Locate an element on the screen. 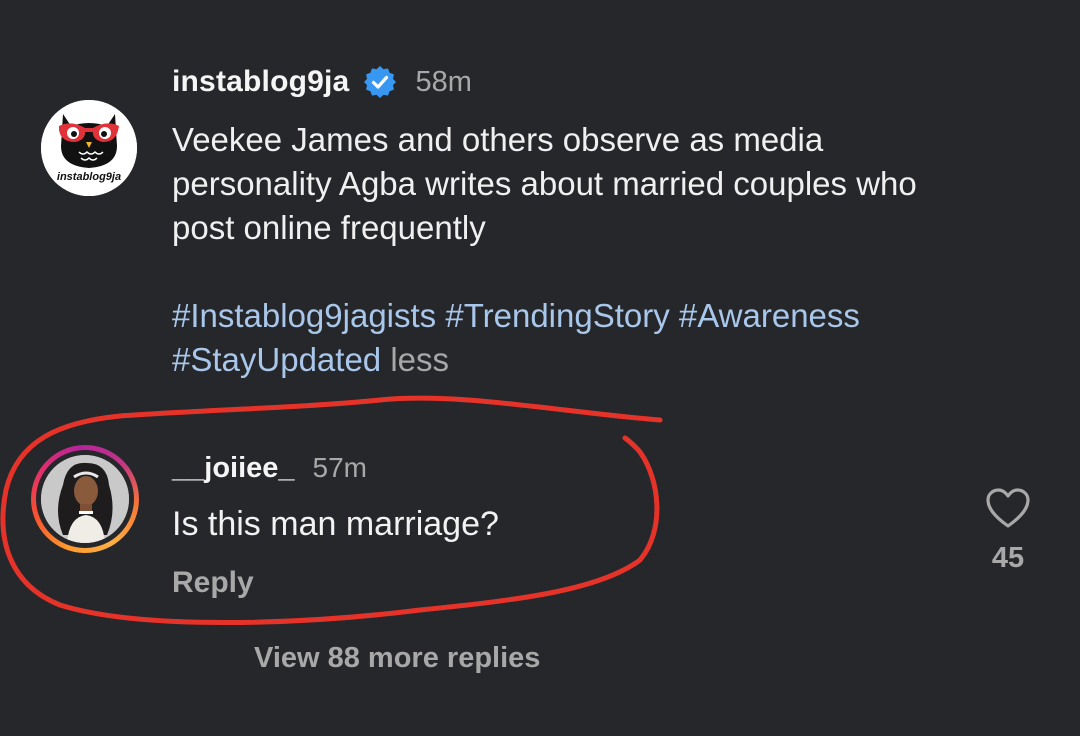 The width and height of the screenshot is (1080, 736). comment-header: __joiiee_ 57m is located at coordinates (269, 468).